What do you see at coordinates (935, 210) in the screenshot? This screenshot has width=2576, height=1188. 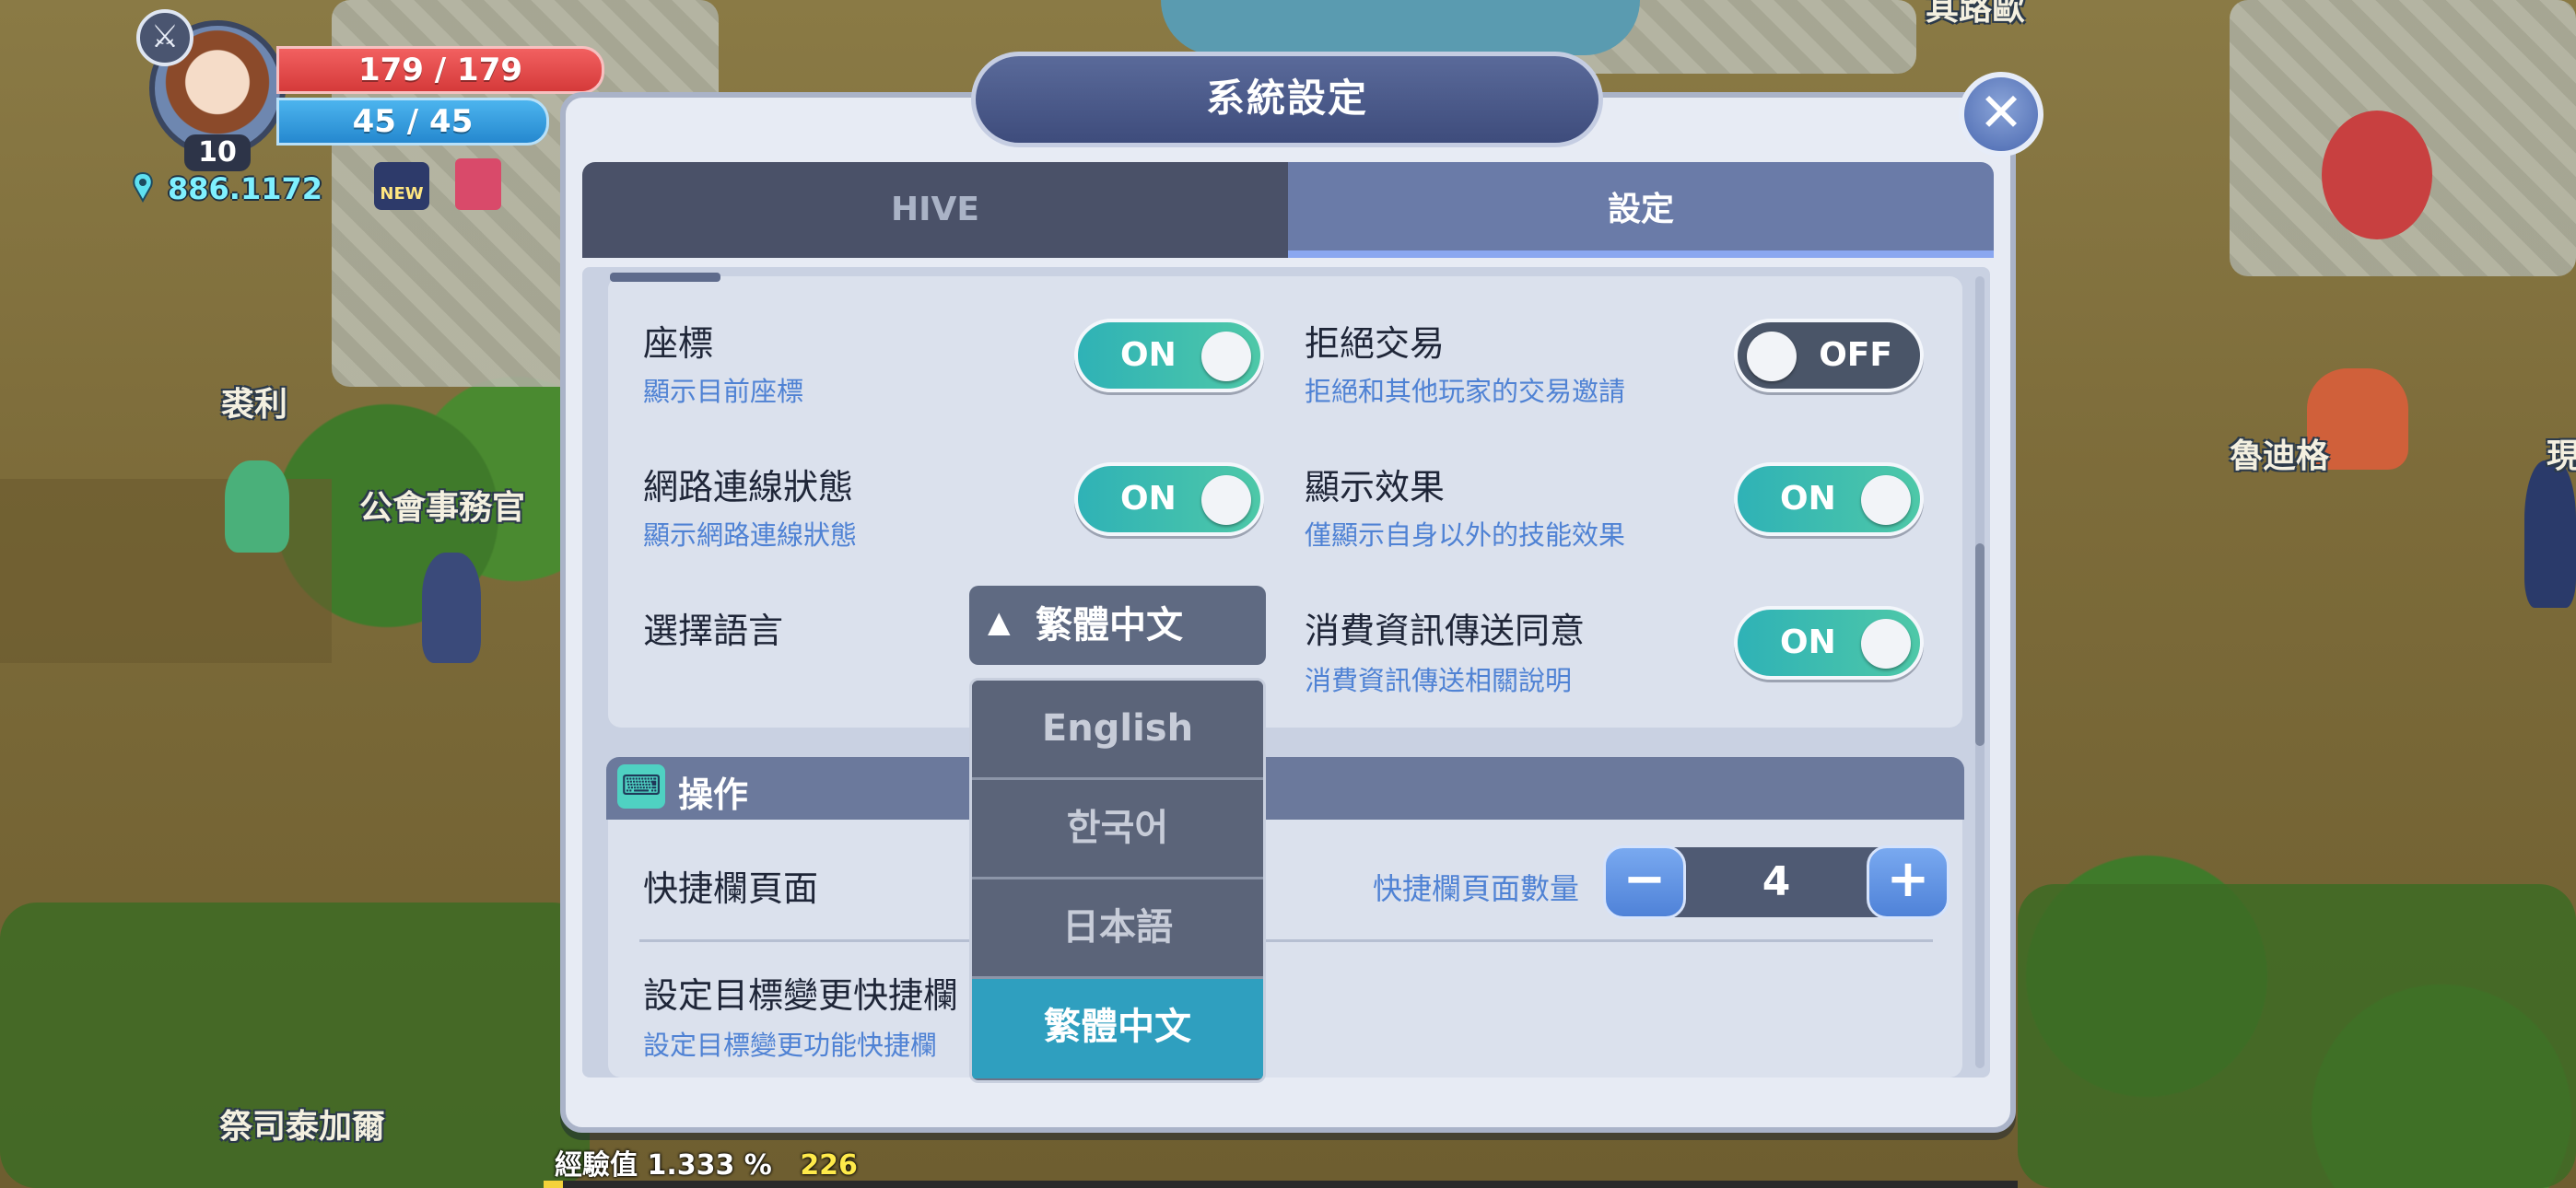 I see `tab-hive: HIVE` at bounding box center [935, 210].